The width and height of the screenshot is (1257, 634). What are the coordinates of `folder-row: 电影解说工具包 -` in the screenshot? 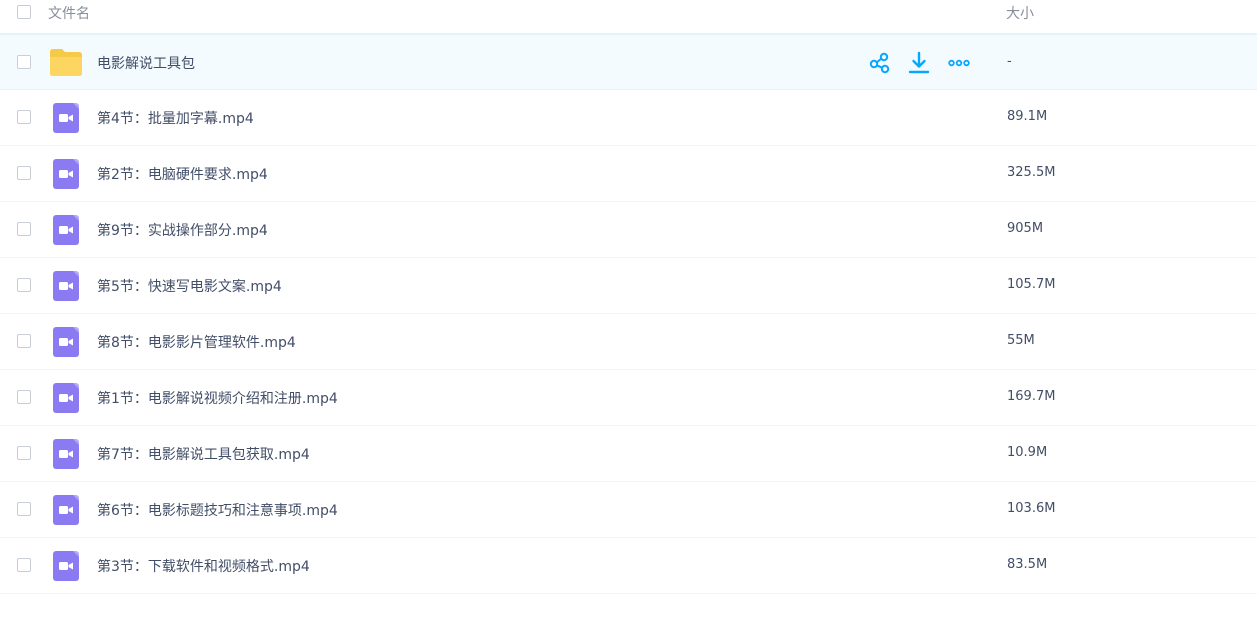 It's located at (628, 62).